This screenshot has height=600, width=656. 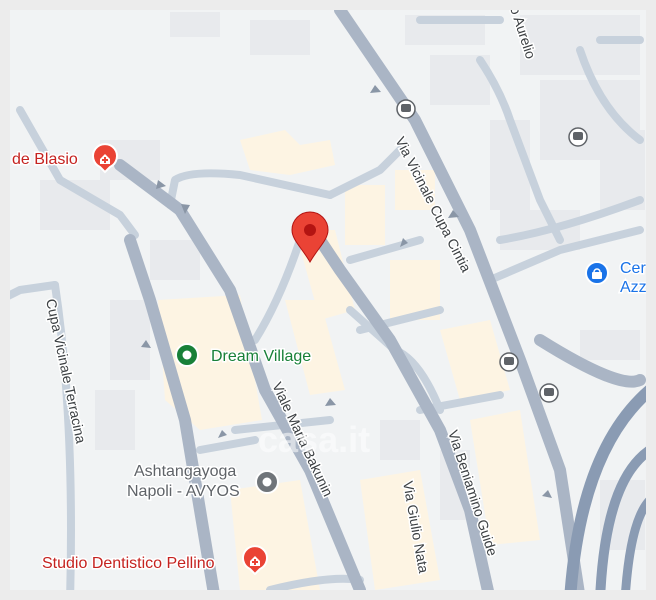 I want to click on shopping-bag-icon, so click(x=597, y=273).